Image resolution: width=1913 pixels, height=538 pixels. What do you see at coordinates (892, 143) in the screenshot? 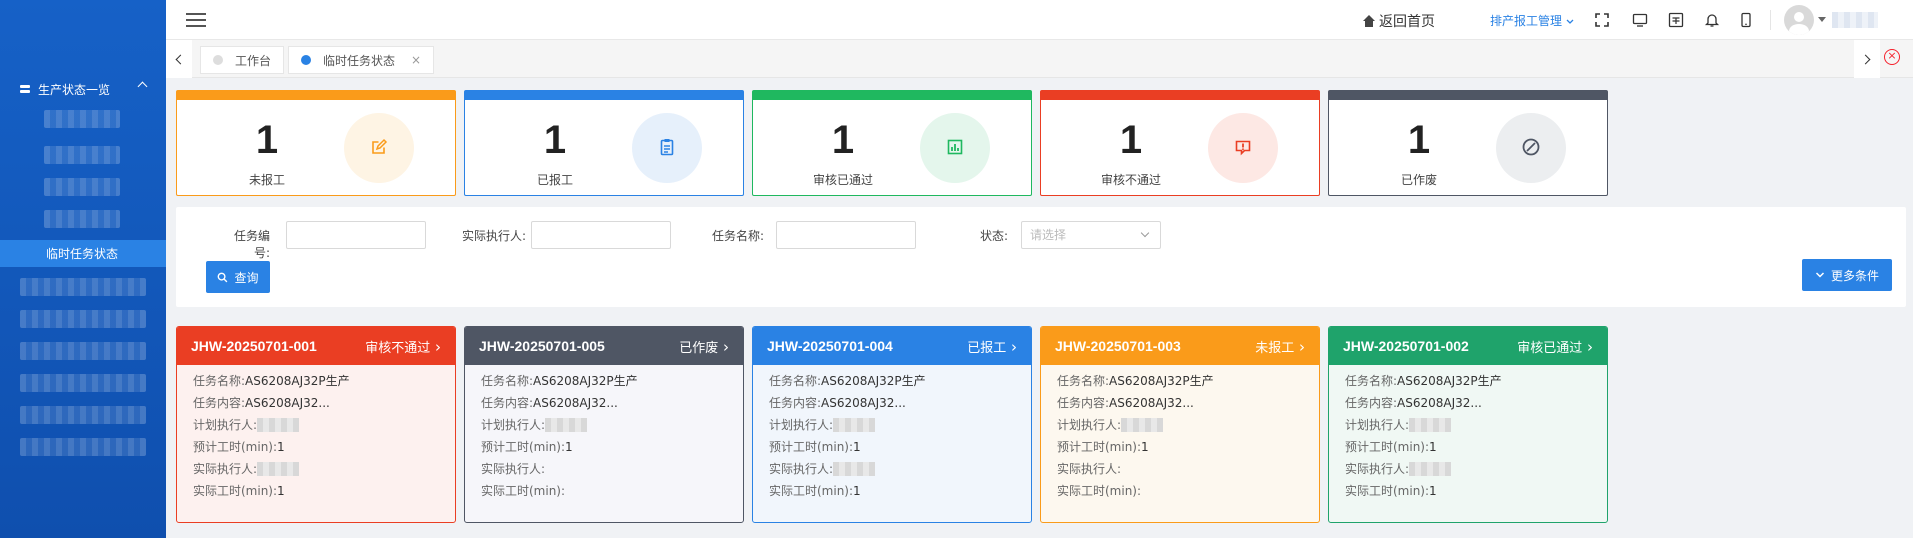
I see `stat-card: 1 审核已通过` at bounding box center [892, 143].